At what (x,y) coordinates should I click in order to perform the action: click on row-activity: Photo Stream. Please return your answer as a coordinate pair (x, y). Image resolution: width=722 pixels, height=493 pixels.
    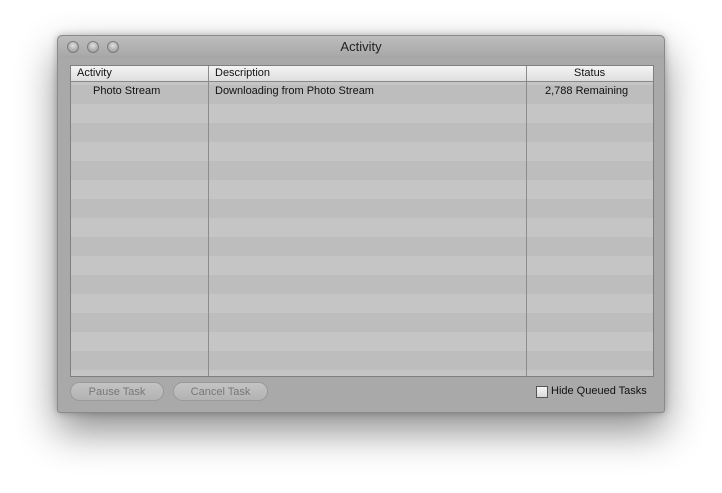
    Looking at the image, I should click on (127, 91).